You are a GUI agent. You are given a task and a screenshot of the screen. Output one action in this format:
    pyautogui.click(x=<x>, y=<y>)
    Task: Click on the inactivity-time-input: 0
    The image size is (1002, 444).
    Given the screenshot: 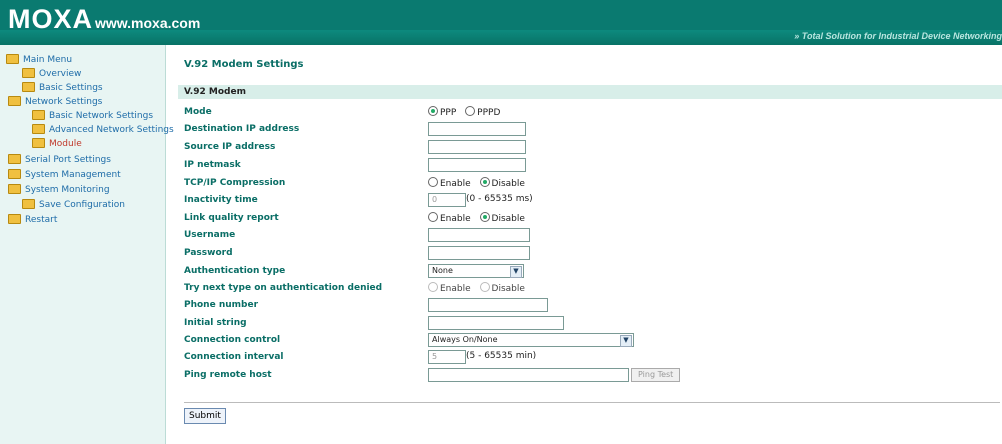 What is the action you would take?
    pyautogui.click(x=447, y=200)
    